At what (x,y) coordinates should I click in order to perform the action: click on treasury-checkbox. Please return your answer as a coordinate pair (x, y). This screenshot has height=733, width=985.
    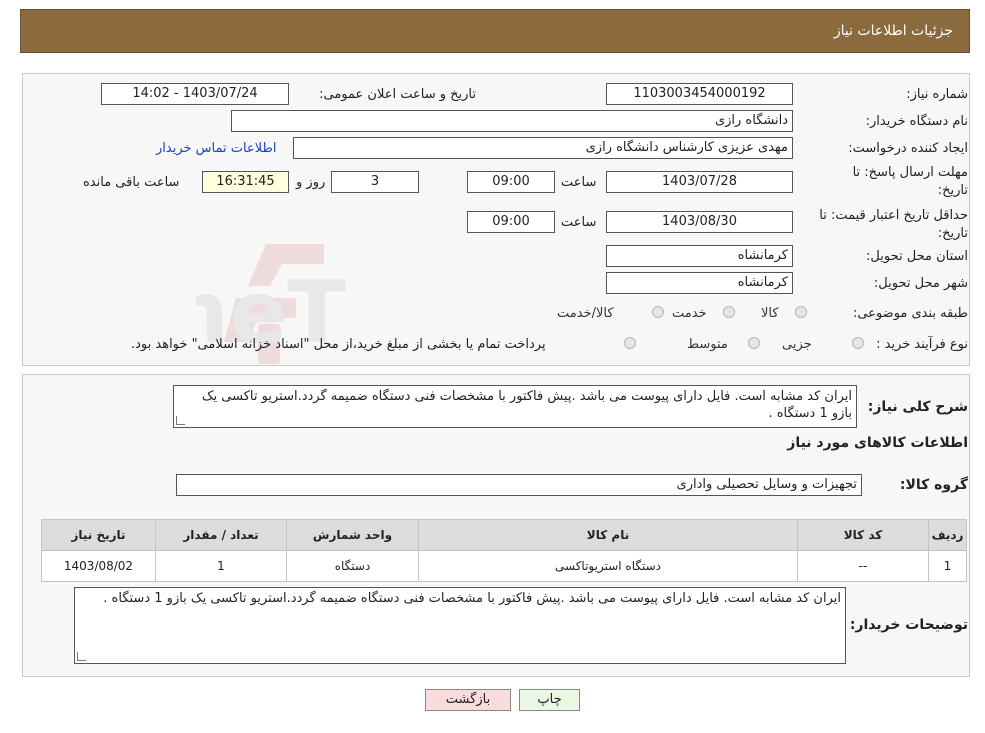
    Looking at the image, I should click on (630, 343).